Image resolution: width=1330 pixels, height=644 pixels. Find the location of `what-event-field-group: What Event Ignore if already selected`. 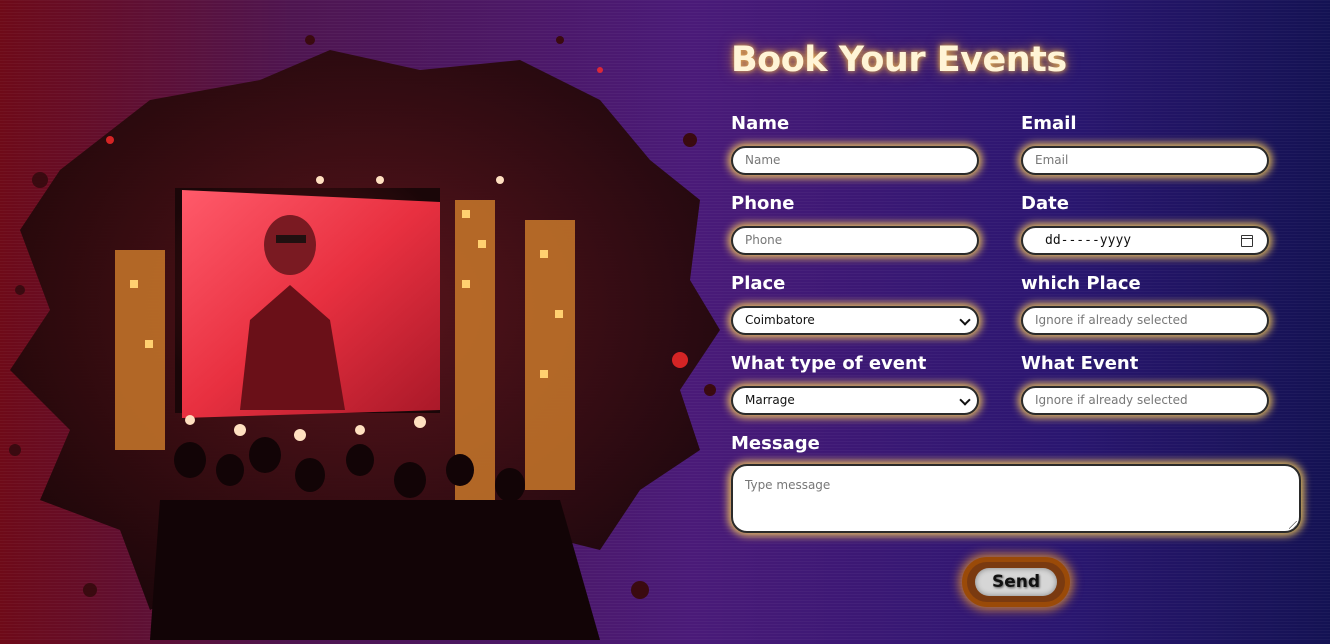

what-event-field-group: What Event Ignore if already selected is located at coordinates (1145, 383).